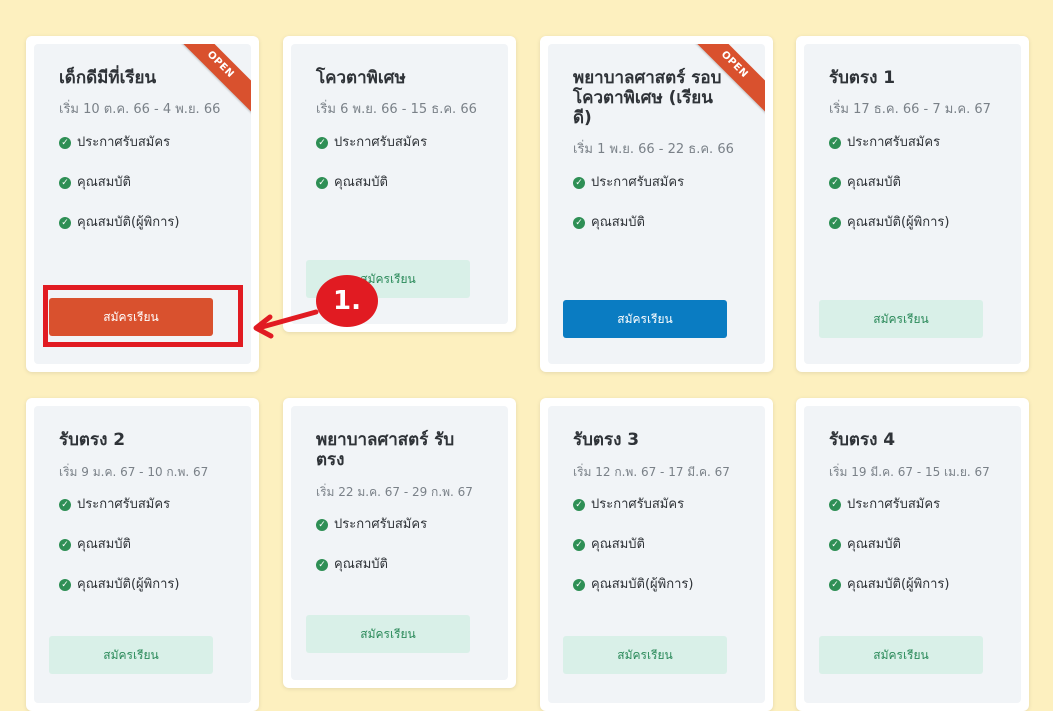  What do you see at coordinates (385, 450) in the screenshot?
I see `card-title: พยาบาลศาสตร์ รับตรง` at bounding box center [385, 450].